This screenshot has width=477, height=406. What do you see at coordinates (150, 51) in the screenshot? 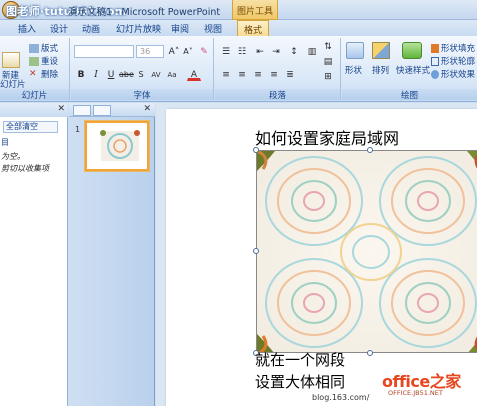
I see `font-size-combo: 36` at bounding box center [150, 51].